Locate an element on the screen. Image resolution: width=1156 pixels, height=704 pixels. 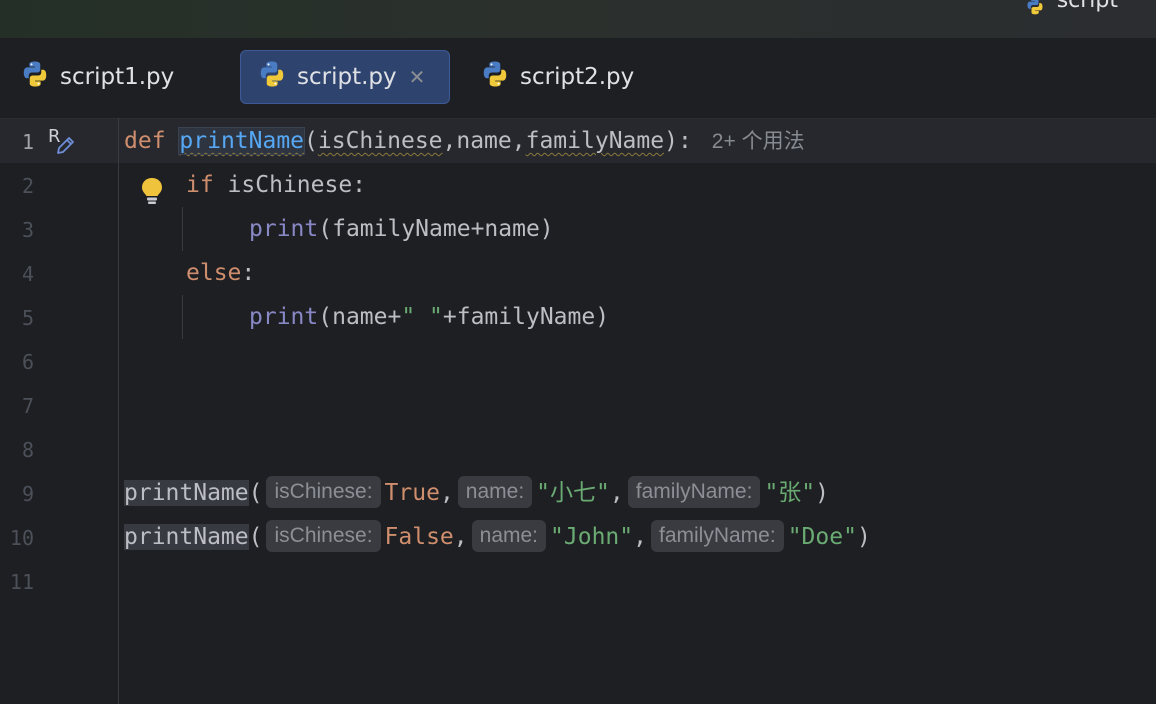
code-text: isChinese: is located at coordinates (290, 185).